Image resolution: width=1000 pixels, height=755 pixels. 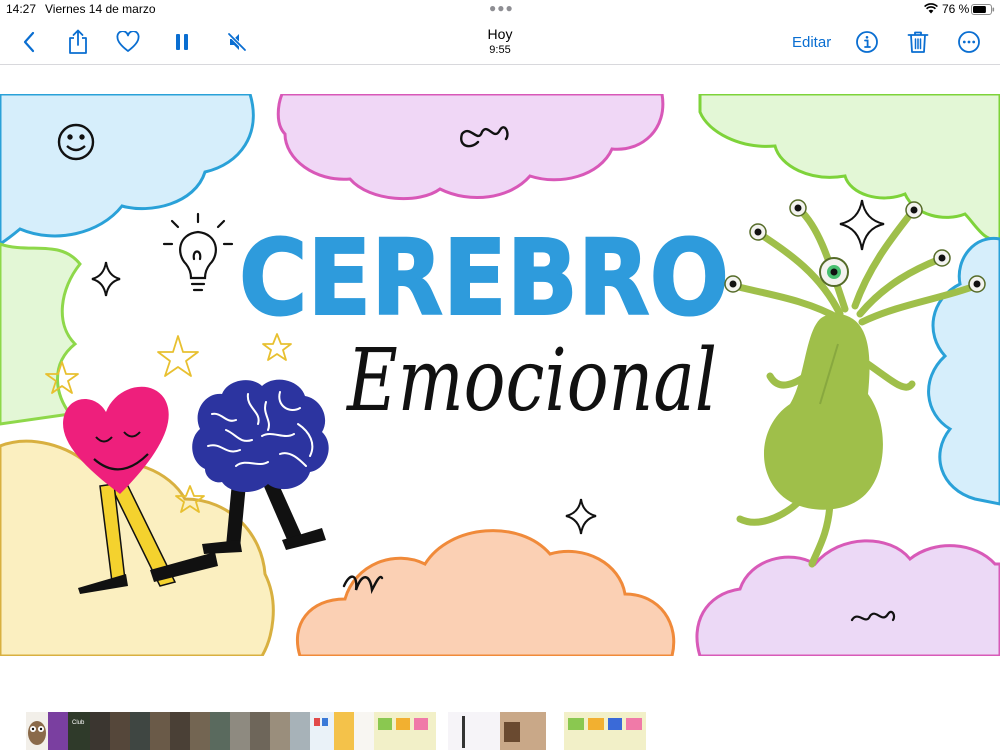 I want to click on creature-eye, so click(x=834, y=272).